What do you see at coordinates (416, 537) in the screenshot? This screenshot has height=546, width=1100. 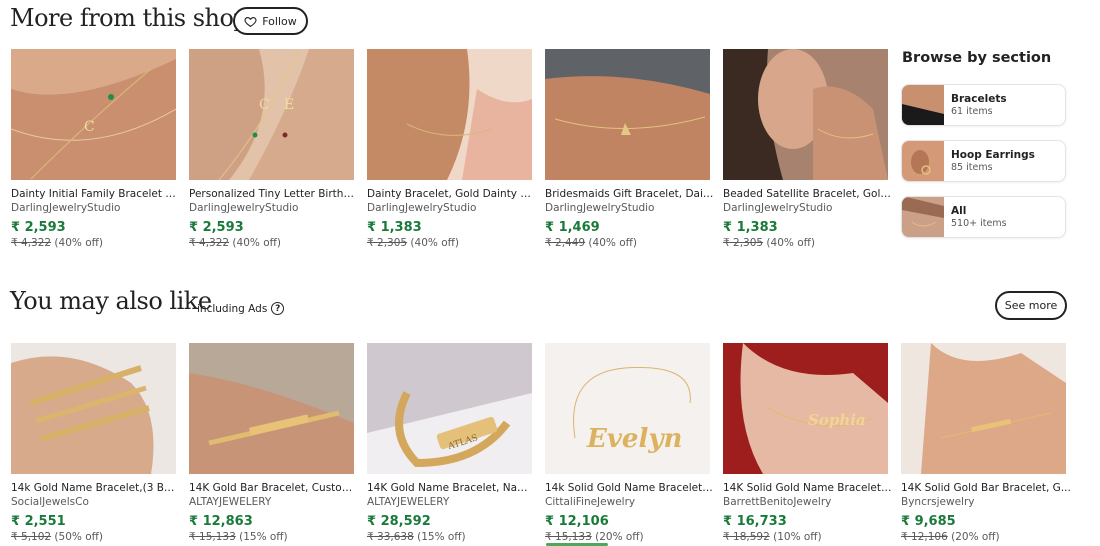 I see `product-original-price: ₹ 33,638 (15% off)` at bounding box center [416, 537].